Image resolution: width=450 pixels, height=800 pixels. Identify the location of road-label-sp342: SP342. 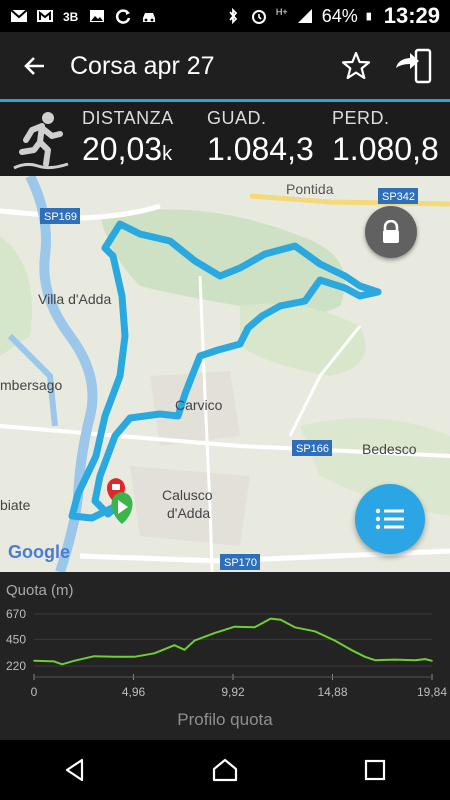
(398, 197).